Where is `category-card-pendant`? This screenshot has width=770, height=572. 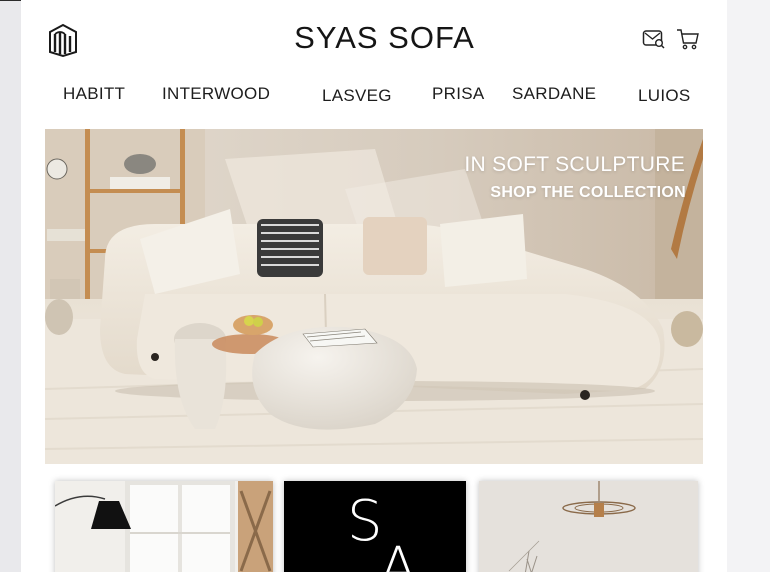
category-card-pendant is located at coordinates (588, 526).